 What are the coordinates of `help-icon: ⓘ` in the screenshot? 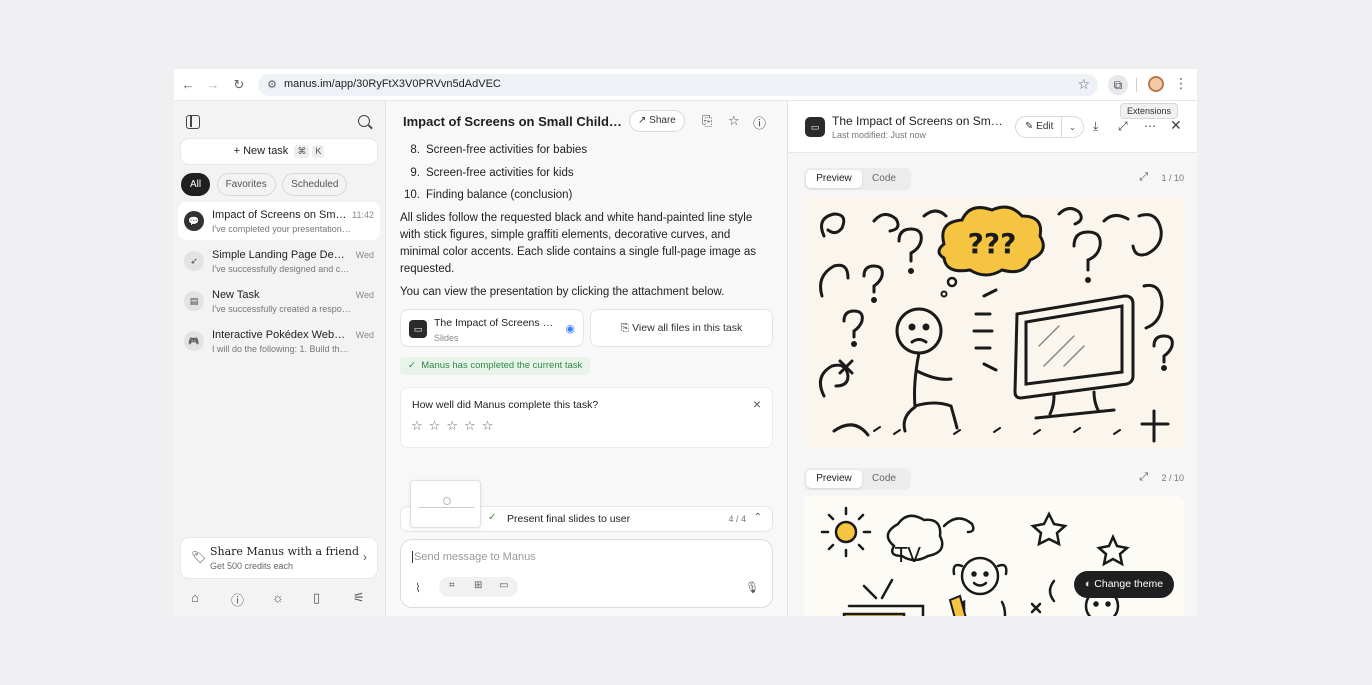 It's located at (237, 599).